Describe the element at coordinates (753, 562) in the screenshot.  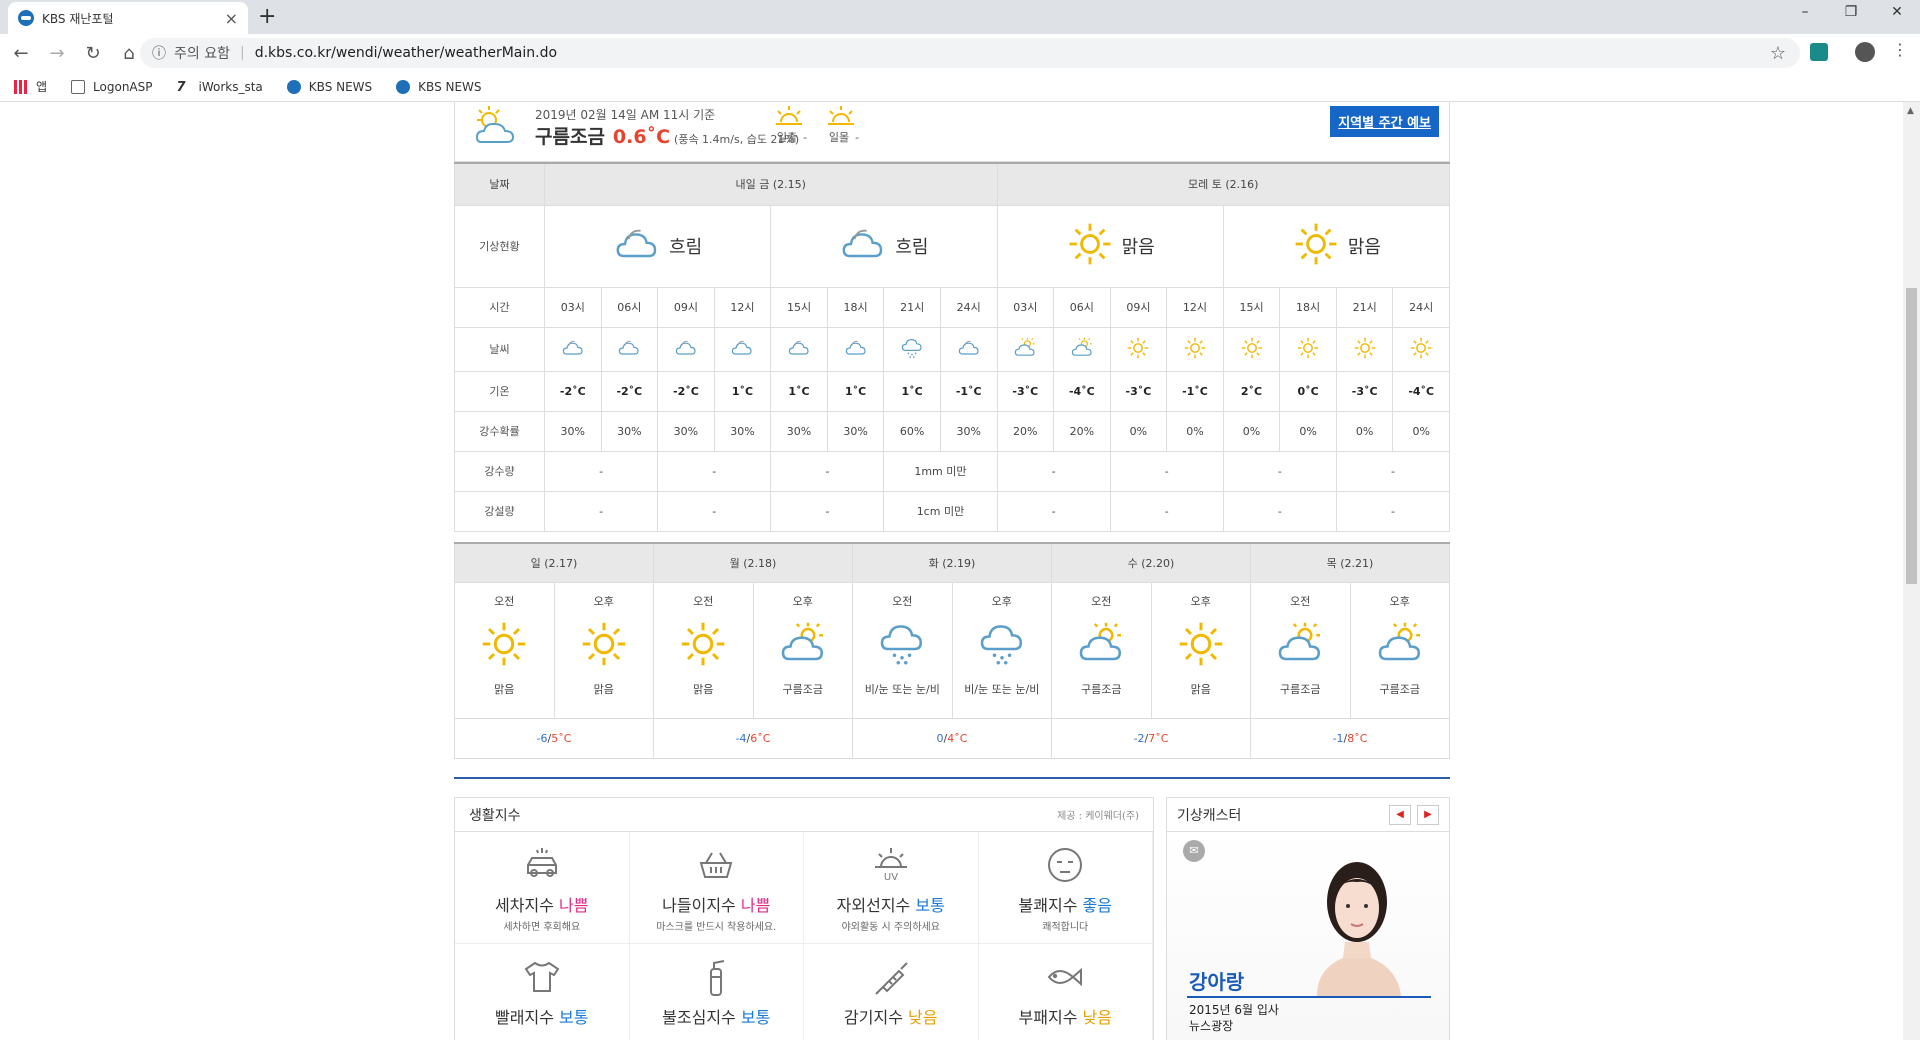
I see `week-day-header: 월 (2.18)` at that location.